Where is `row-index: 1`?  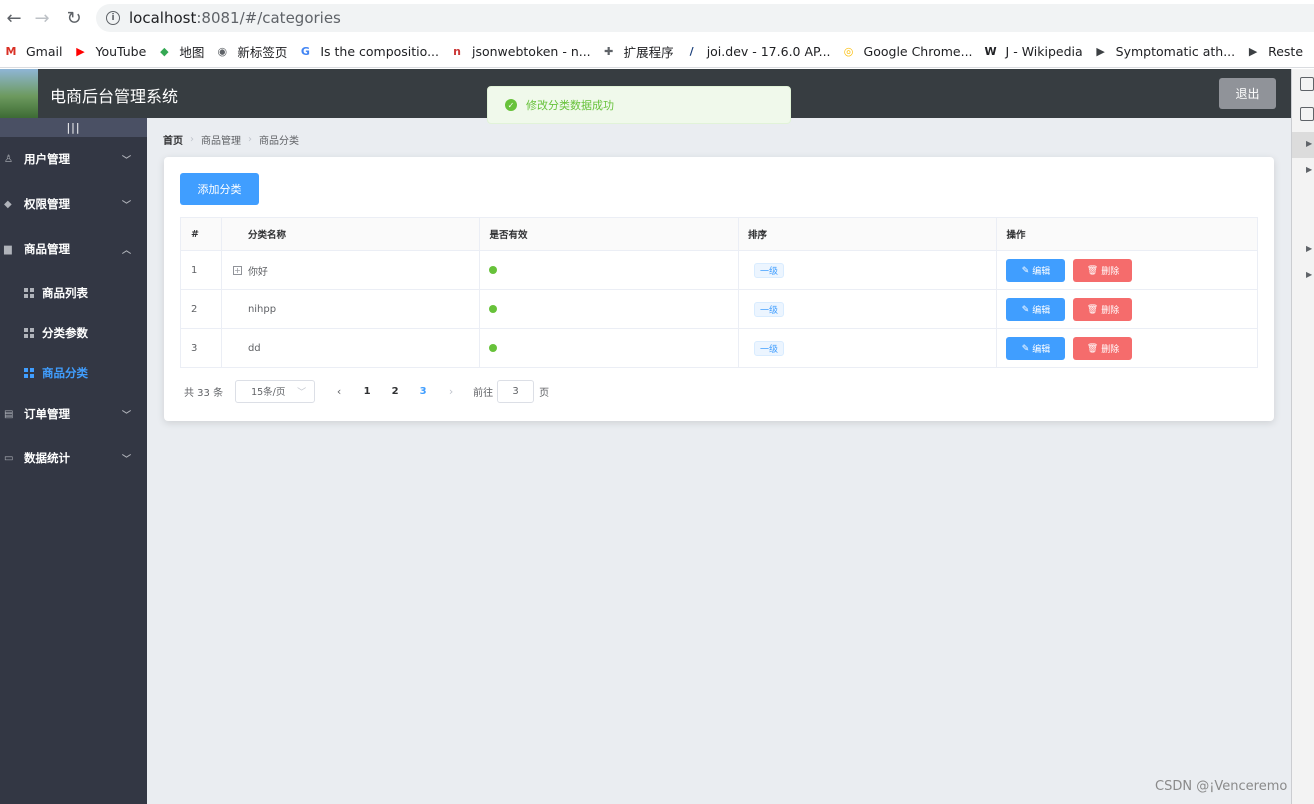 row-index: 1 is located at coordinates (201, 270).